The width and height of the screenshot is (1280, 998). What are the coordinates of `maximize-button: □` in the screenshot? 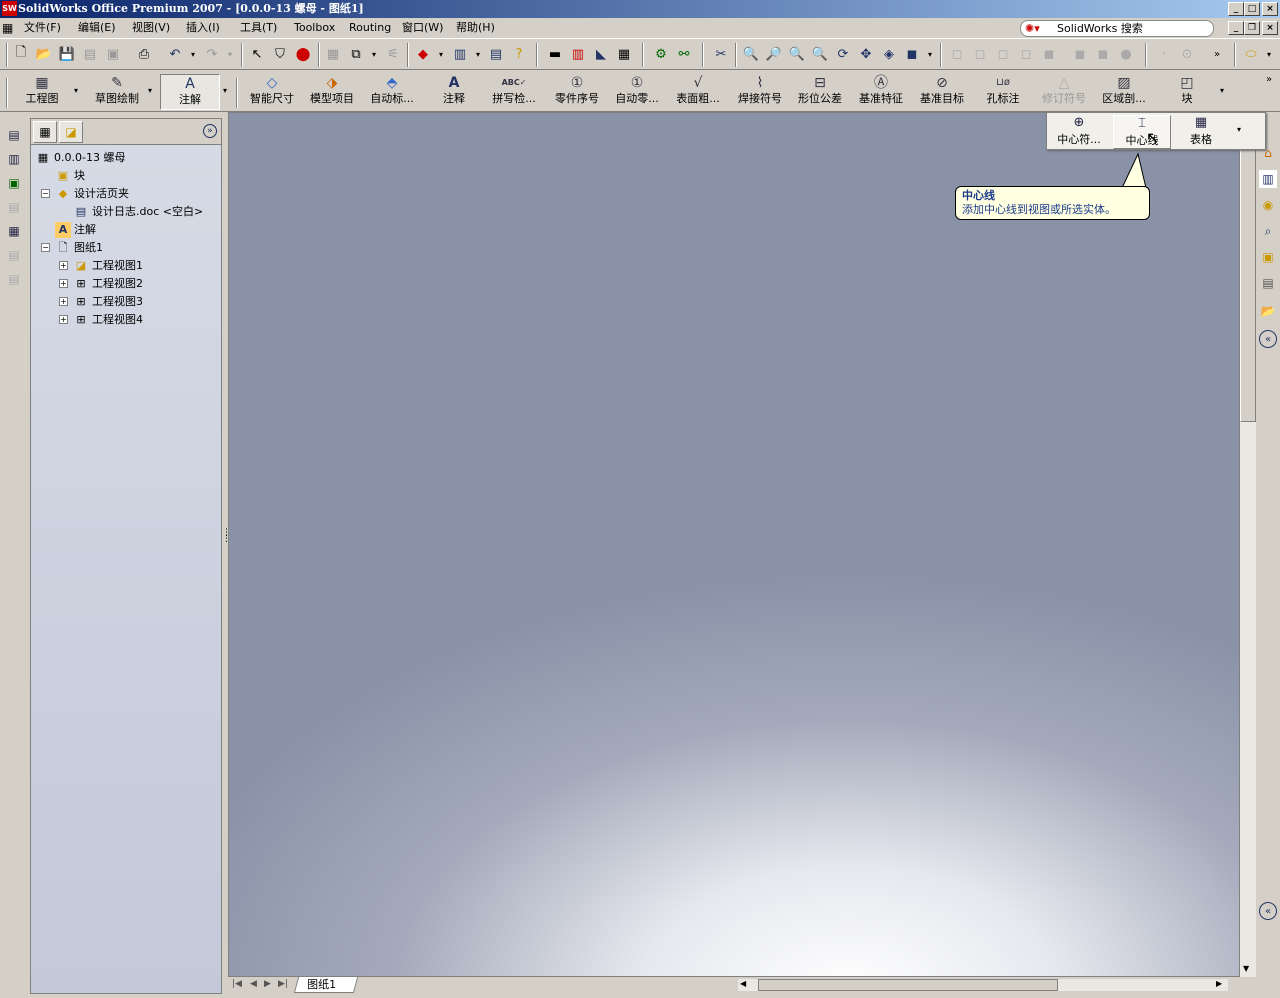 It's located at (1252, 9).